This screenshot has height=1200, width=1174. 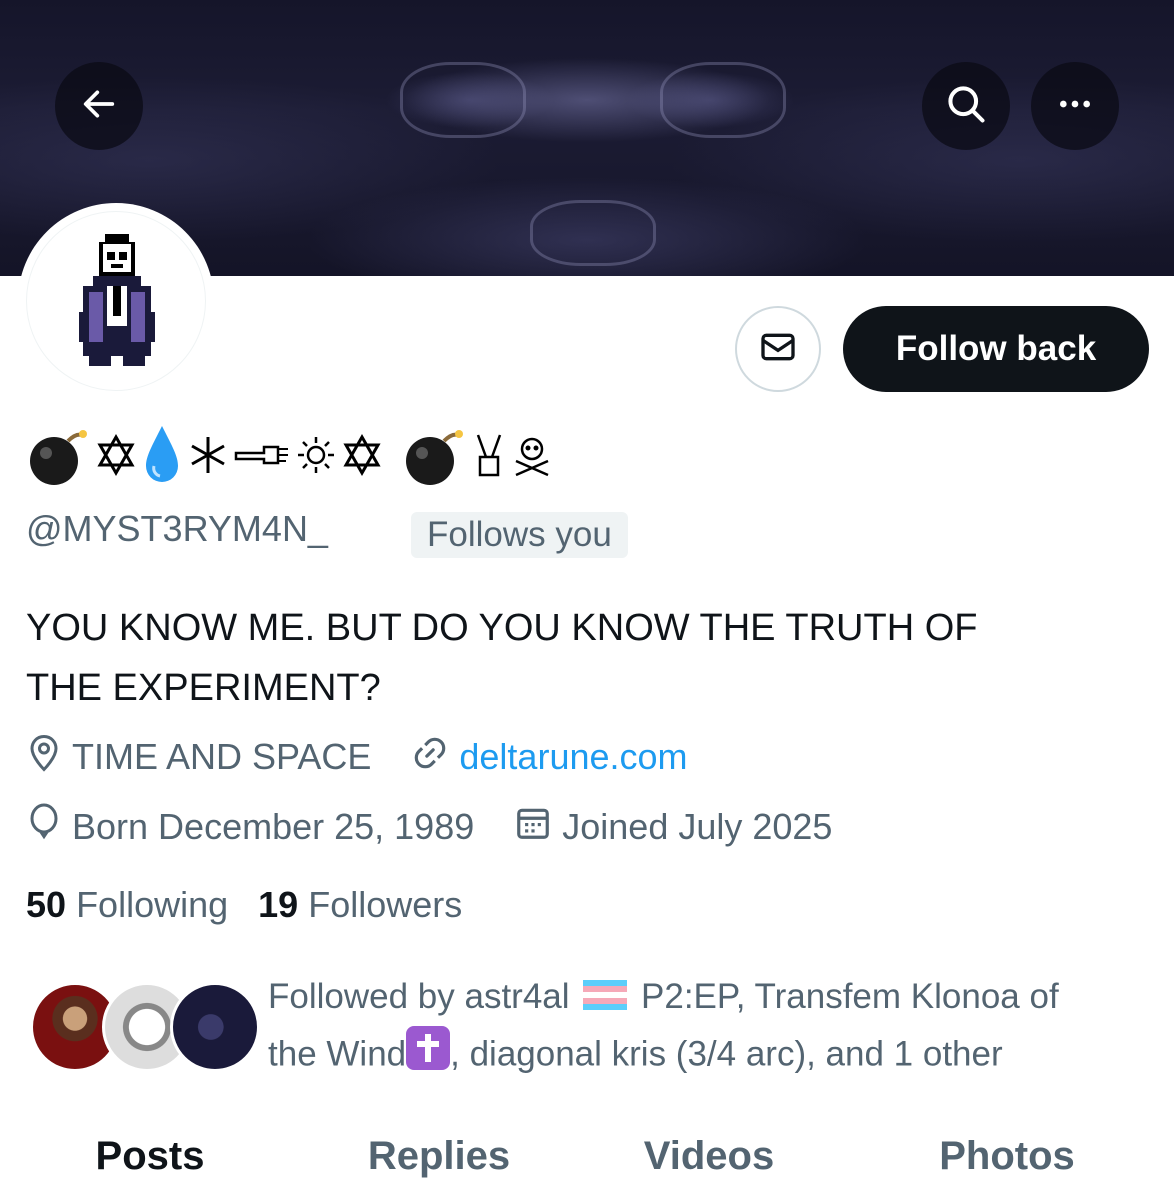 What do you see at coordinates (435, 757) in the screenshot?
I see `link-icon` at bounding box center [435, 757].